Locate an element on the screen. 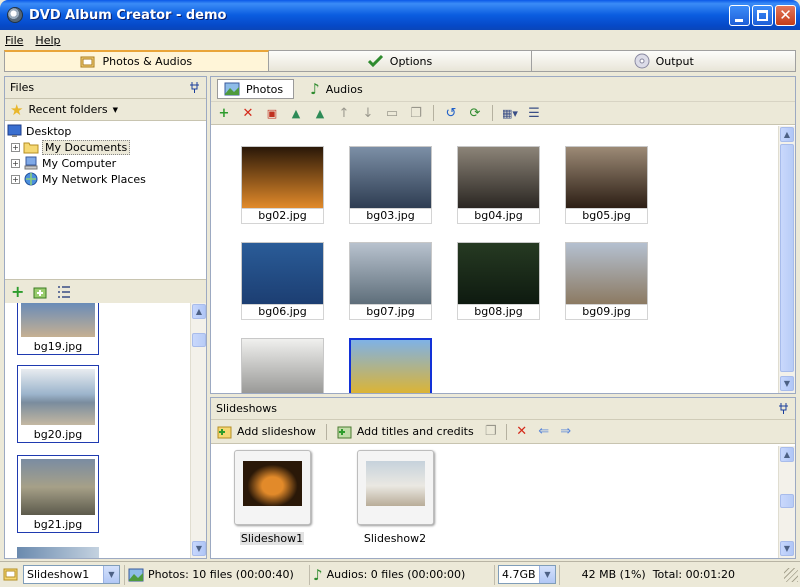 The width and height of the screenshot is (800, 587). close-icon: ✕ is located at coordinates (785, 15).